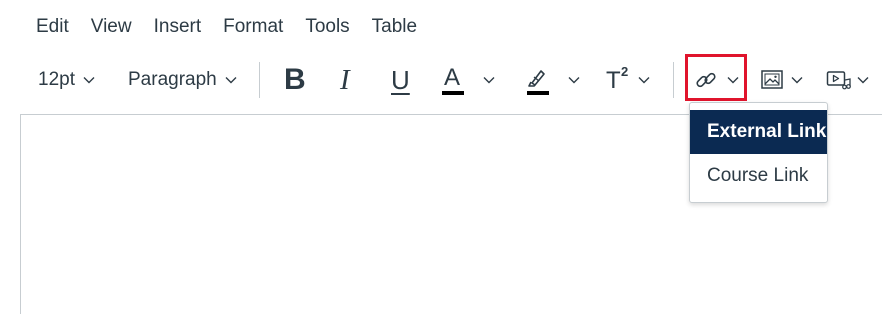 This screenshot has width=882, height=314. I want to click on bold-label: B, so click(295, 79).